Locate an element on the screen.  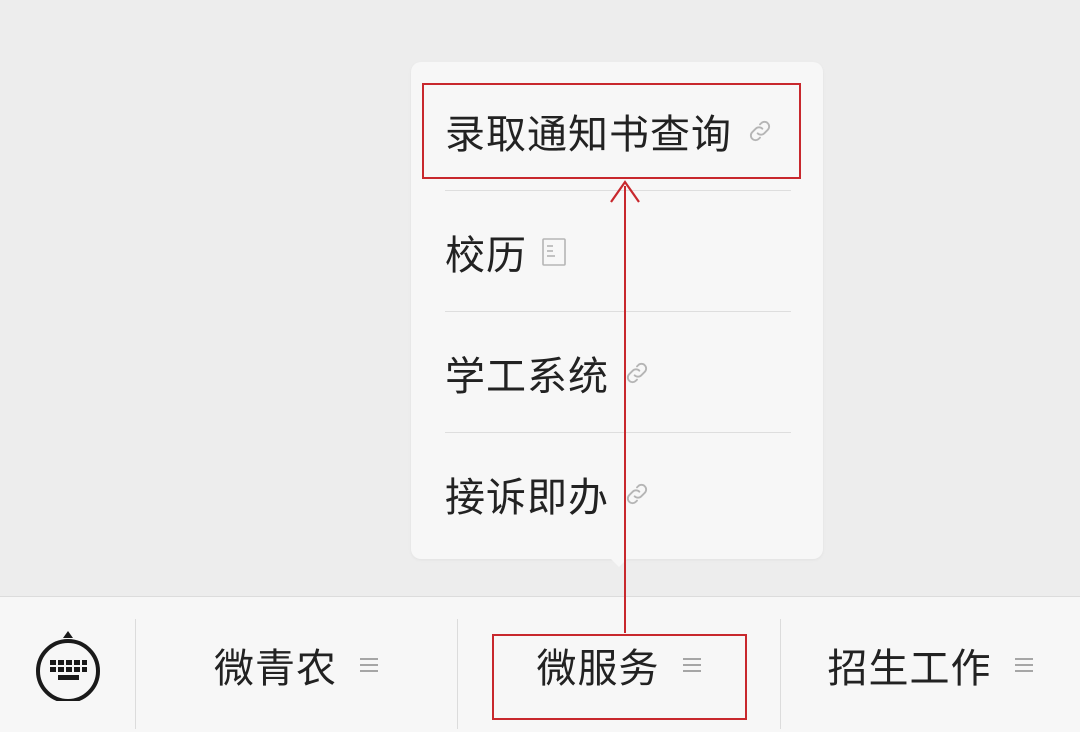
bottom-tab-admissions: 招生工作 is located at coordinates (930, 664).